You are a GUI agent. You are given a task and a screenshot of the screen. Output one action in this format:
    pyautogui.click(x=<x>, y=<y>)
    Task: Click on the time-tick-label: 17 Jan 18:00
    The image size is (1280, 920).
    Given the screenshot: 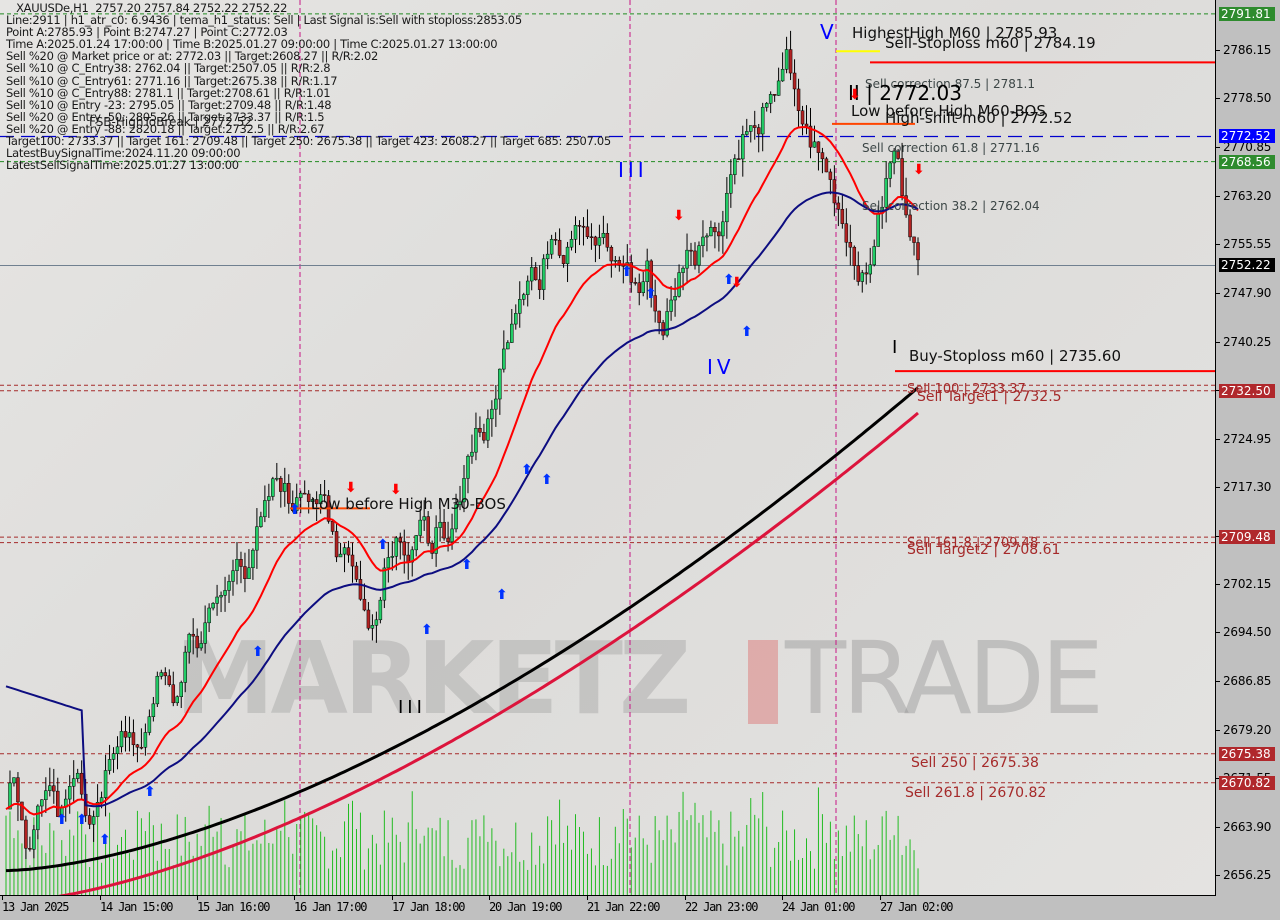 What is the action you would take?
    pyautogui.click(x=429, y=907)
    